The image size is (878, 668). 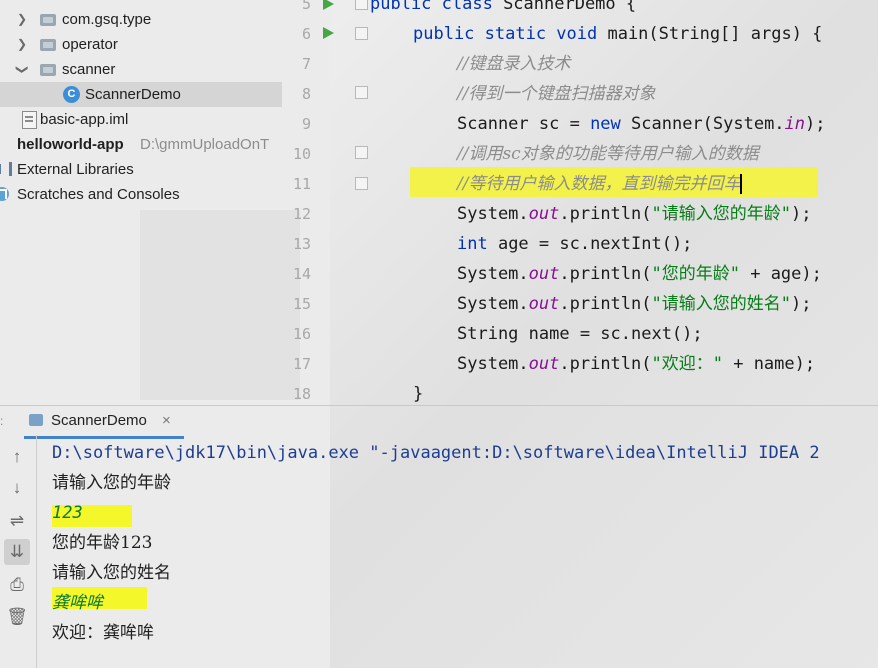 What do you see at coordinates (514, 64) in the screenshot?
I see `code-line-7: //键盘录入技术` at bounding box center [514, 64].